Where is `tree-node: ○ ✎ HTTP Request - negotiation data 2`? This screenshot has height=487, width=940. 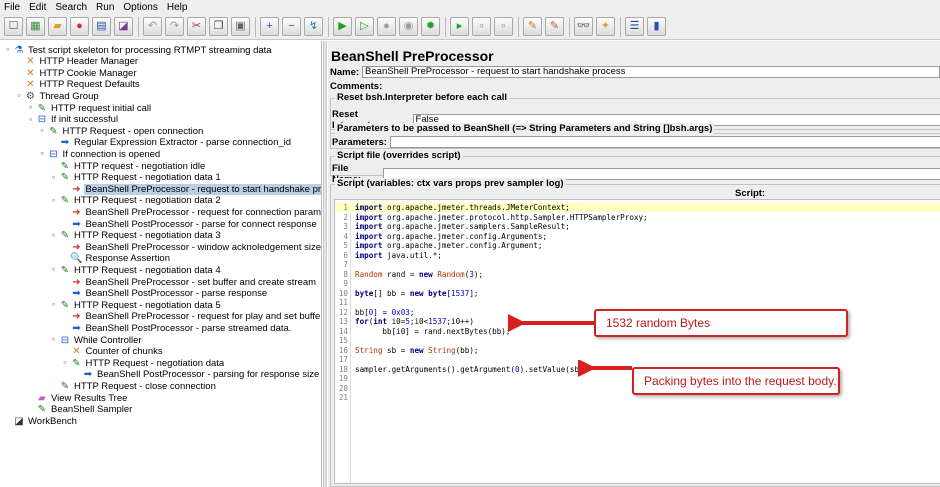 tree-node: ○ ✎ HTTP Request - negotiation data 2 is located at coordinates (136, 201).